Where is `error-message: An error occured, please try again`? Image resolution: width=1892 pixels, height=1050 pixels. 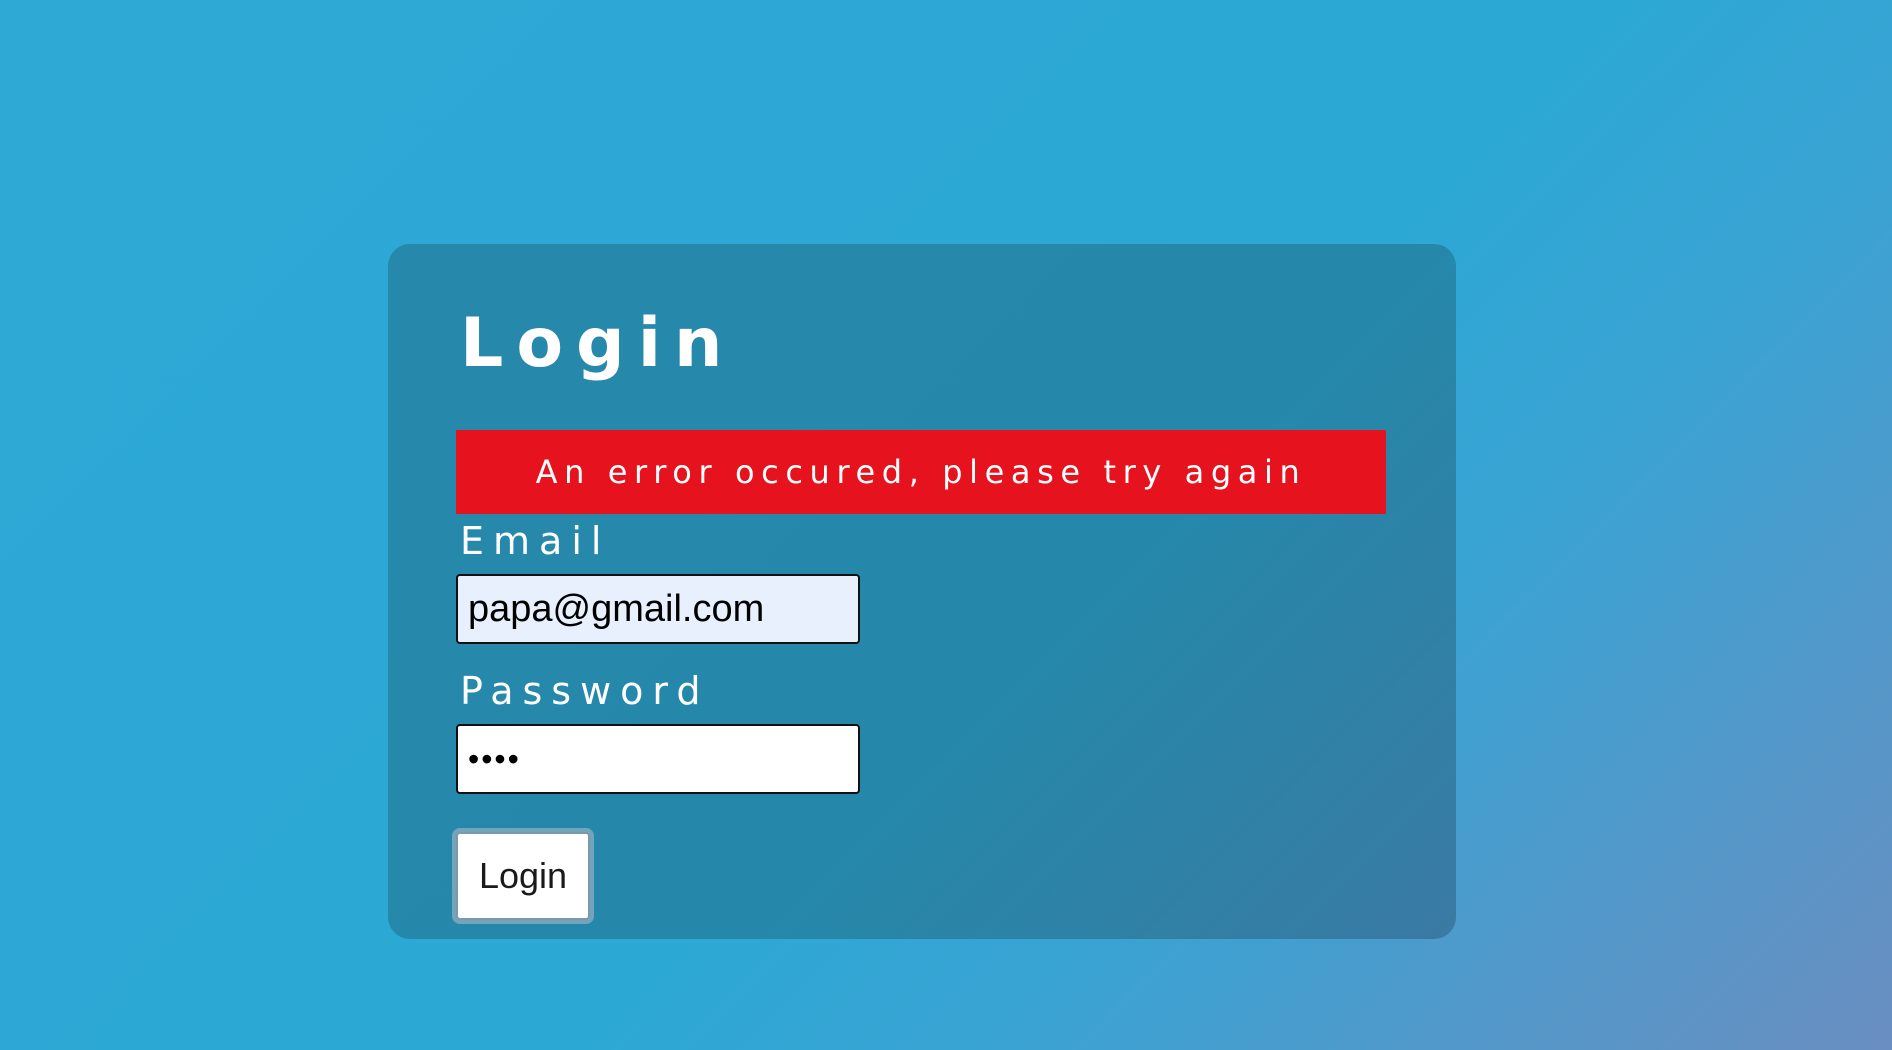 error-message: An error occured, please try again is located at coordinates (921, 472).